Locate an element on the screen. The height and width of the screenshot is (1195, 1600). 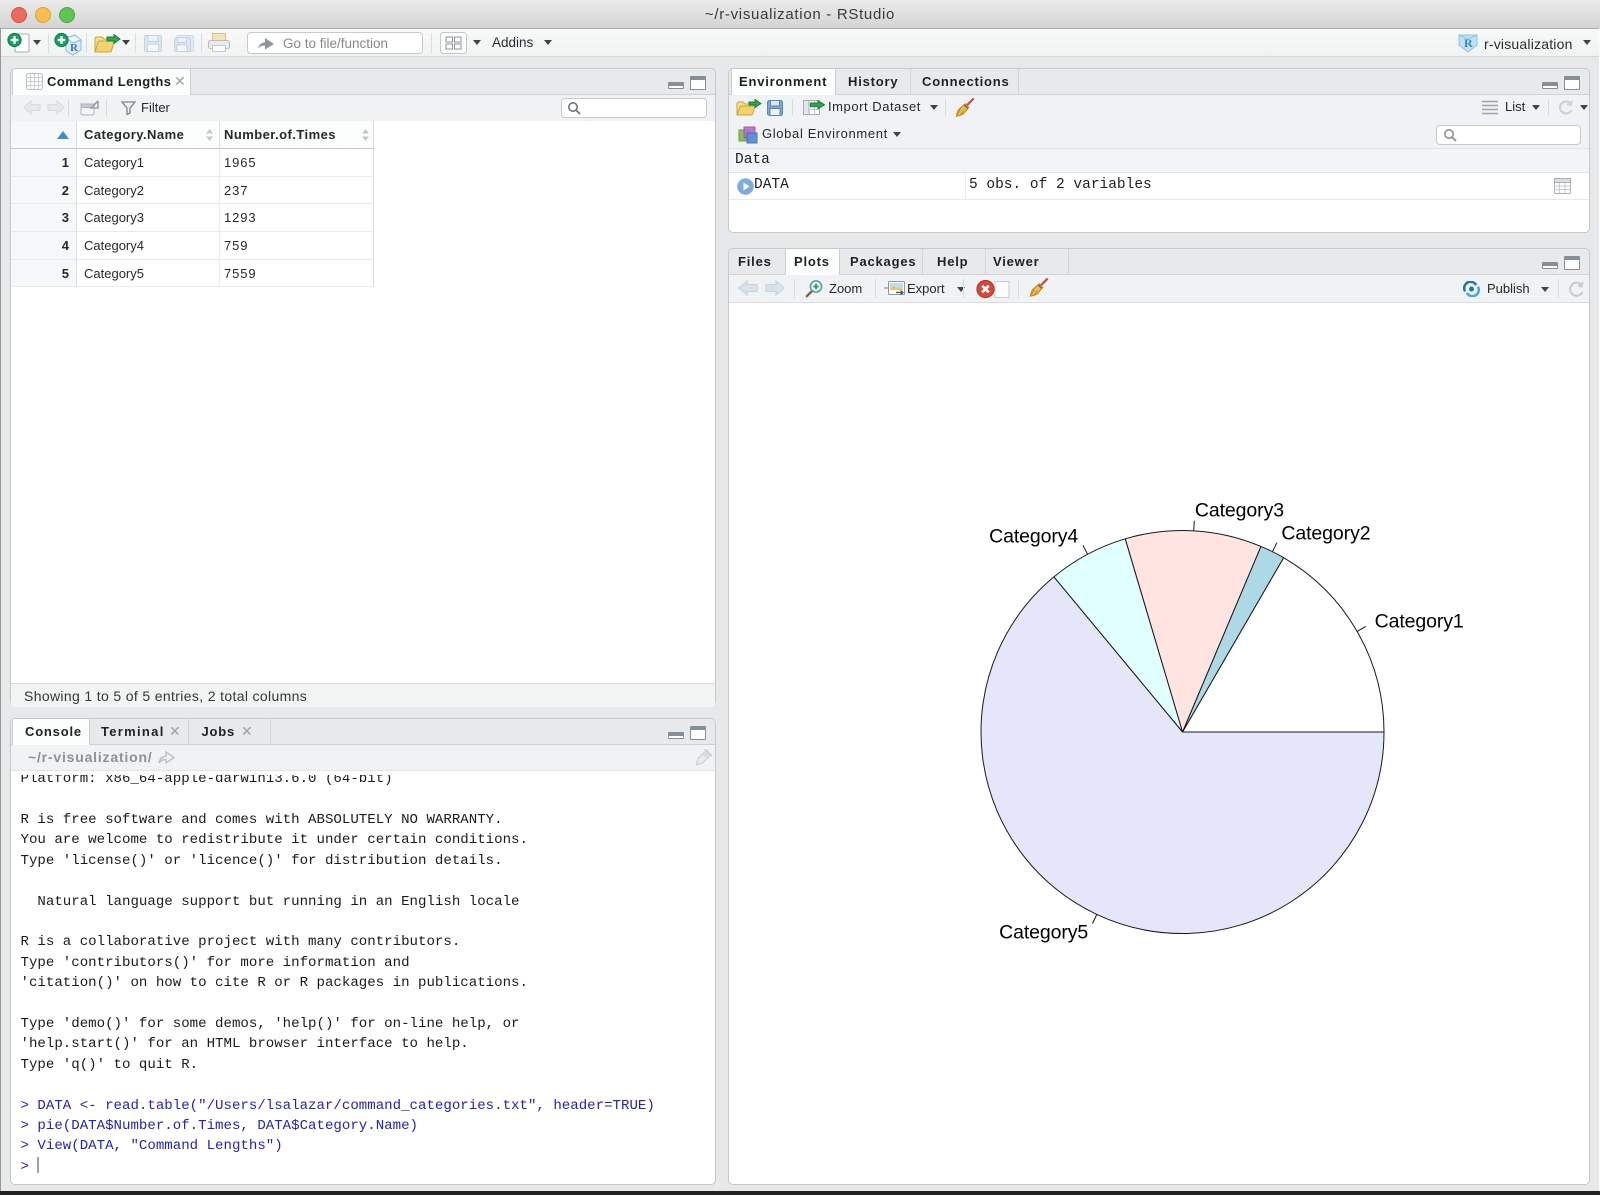
svg-text: Category3 is located at coordinates (1239, 511).